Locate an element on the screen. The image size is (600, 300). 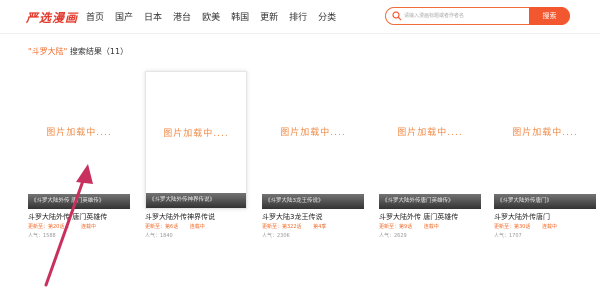
comic-views: 人气：1588 is located at coordinates (42, 236).